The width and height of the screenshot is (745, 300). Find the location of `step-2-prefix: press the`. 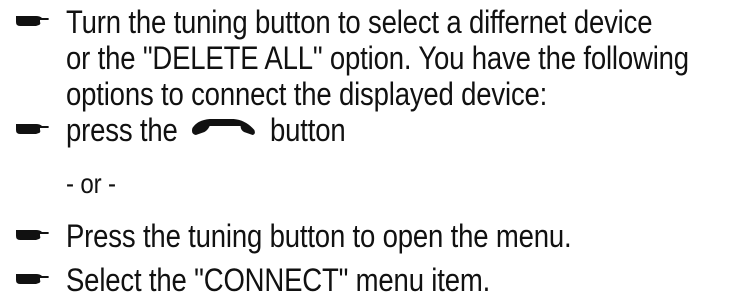

step-2-prefix: press the is located at coordinates (122, 130).